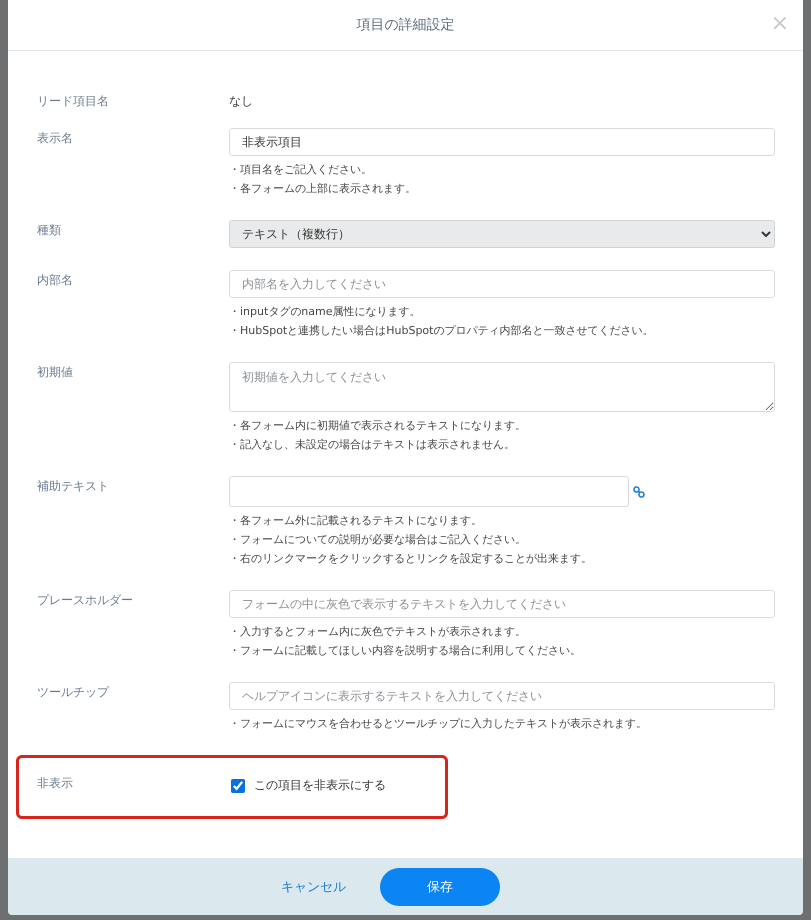  I want to click on cancel-button: キャンセル, so click(313, 887).